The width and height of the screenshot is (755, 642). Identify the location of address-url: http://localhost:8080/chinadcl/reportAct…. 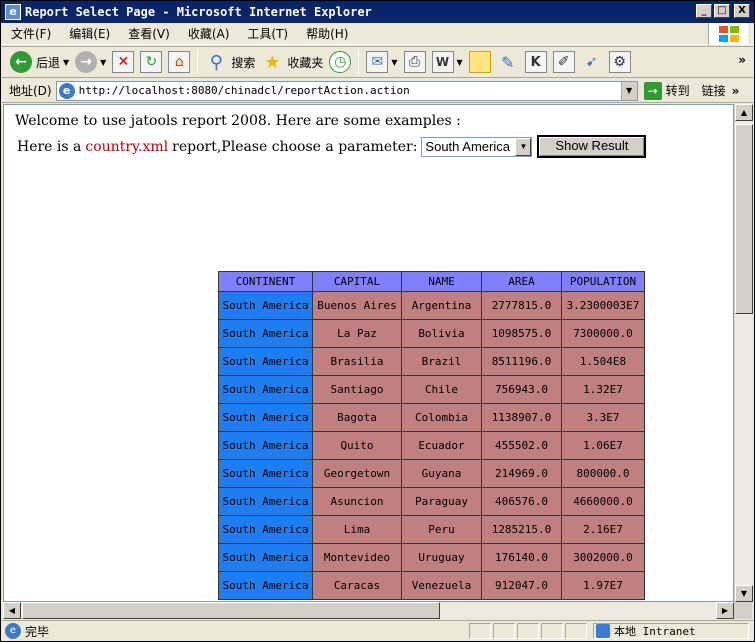
(244, 90).